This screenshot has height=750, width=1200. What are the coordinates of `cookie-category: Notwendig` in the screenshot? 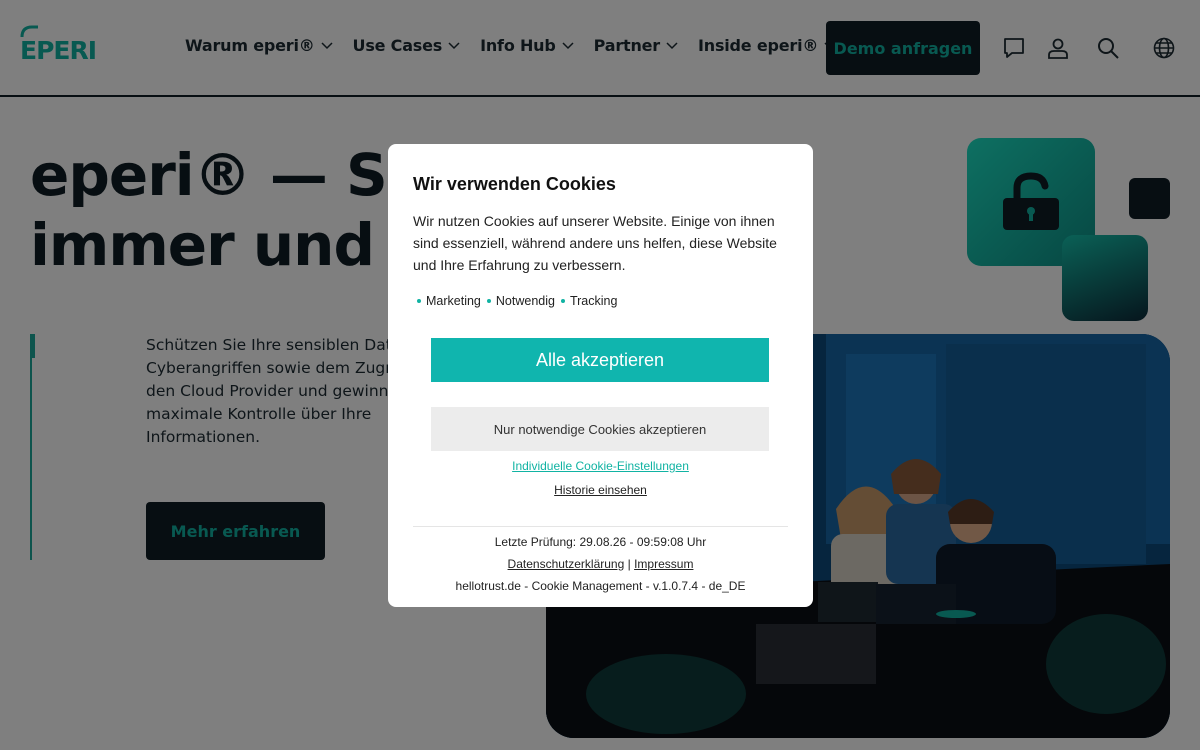 It's located at (520, 301).